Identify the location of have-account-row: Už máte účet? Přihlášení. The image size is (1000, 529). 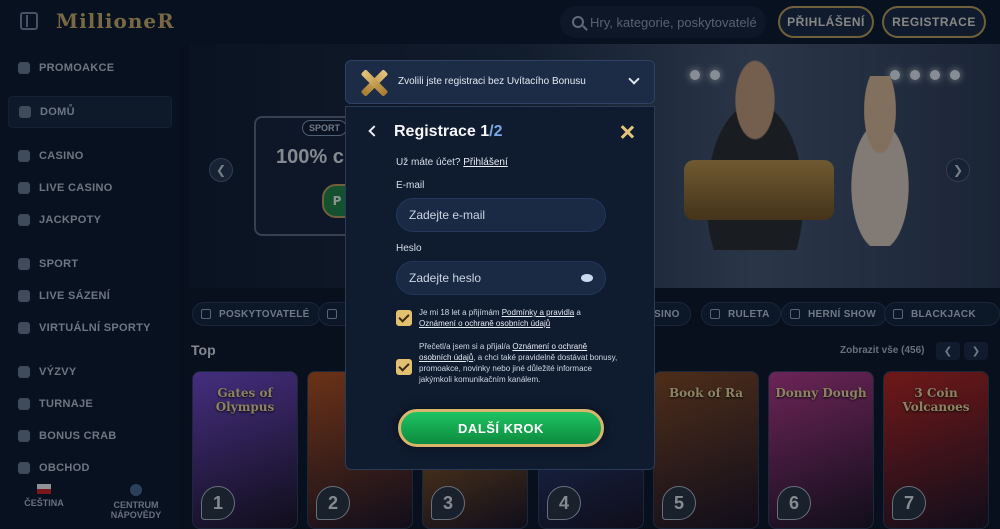
(452, 162).